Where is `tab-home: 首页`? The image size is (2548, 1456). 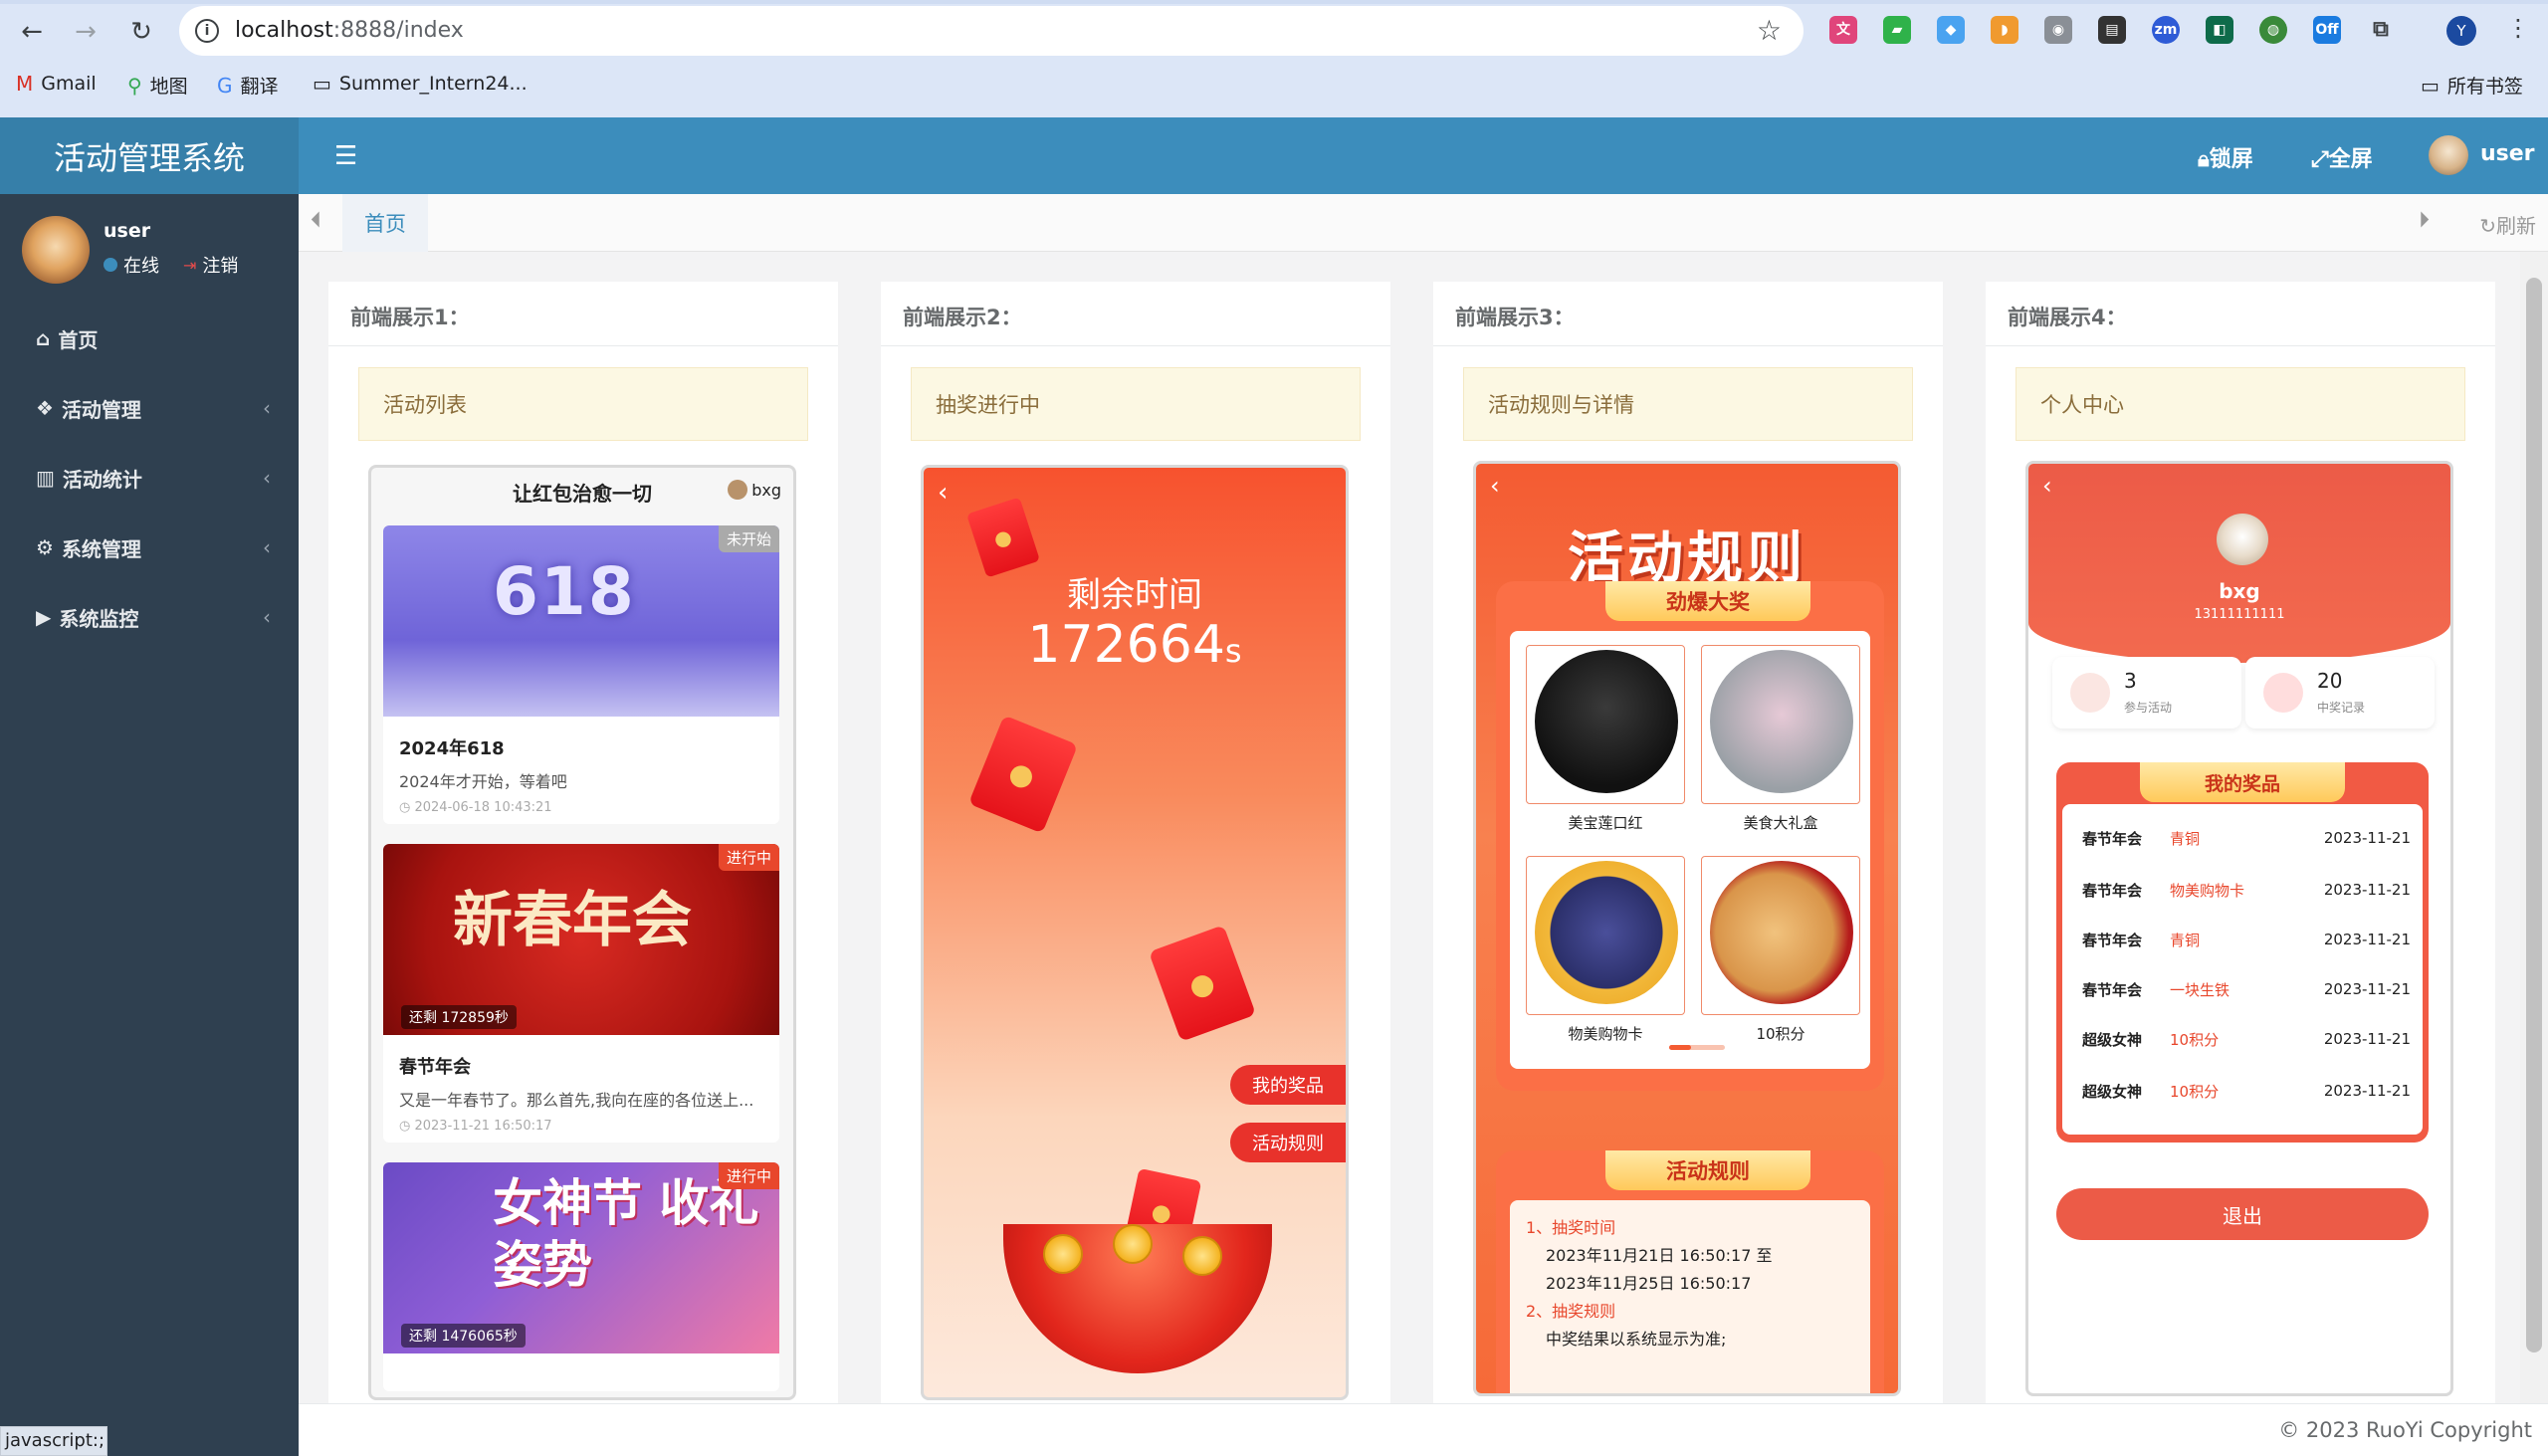 tab-home: 首页 is located at coordinates (385, 223).